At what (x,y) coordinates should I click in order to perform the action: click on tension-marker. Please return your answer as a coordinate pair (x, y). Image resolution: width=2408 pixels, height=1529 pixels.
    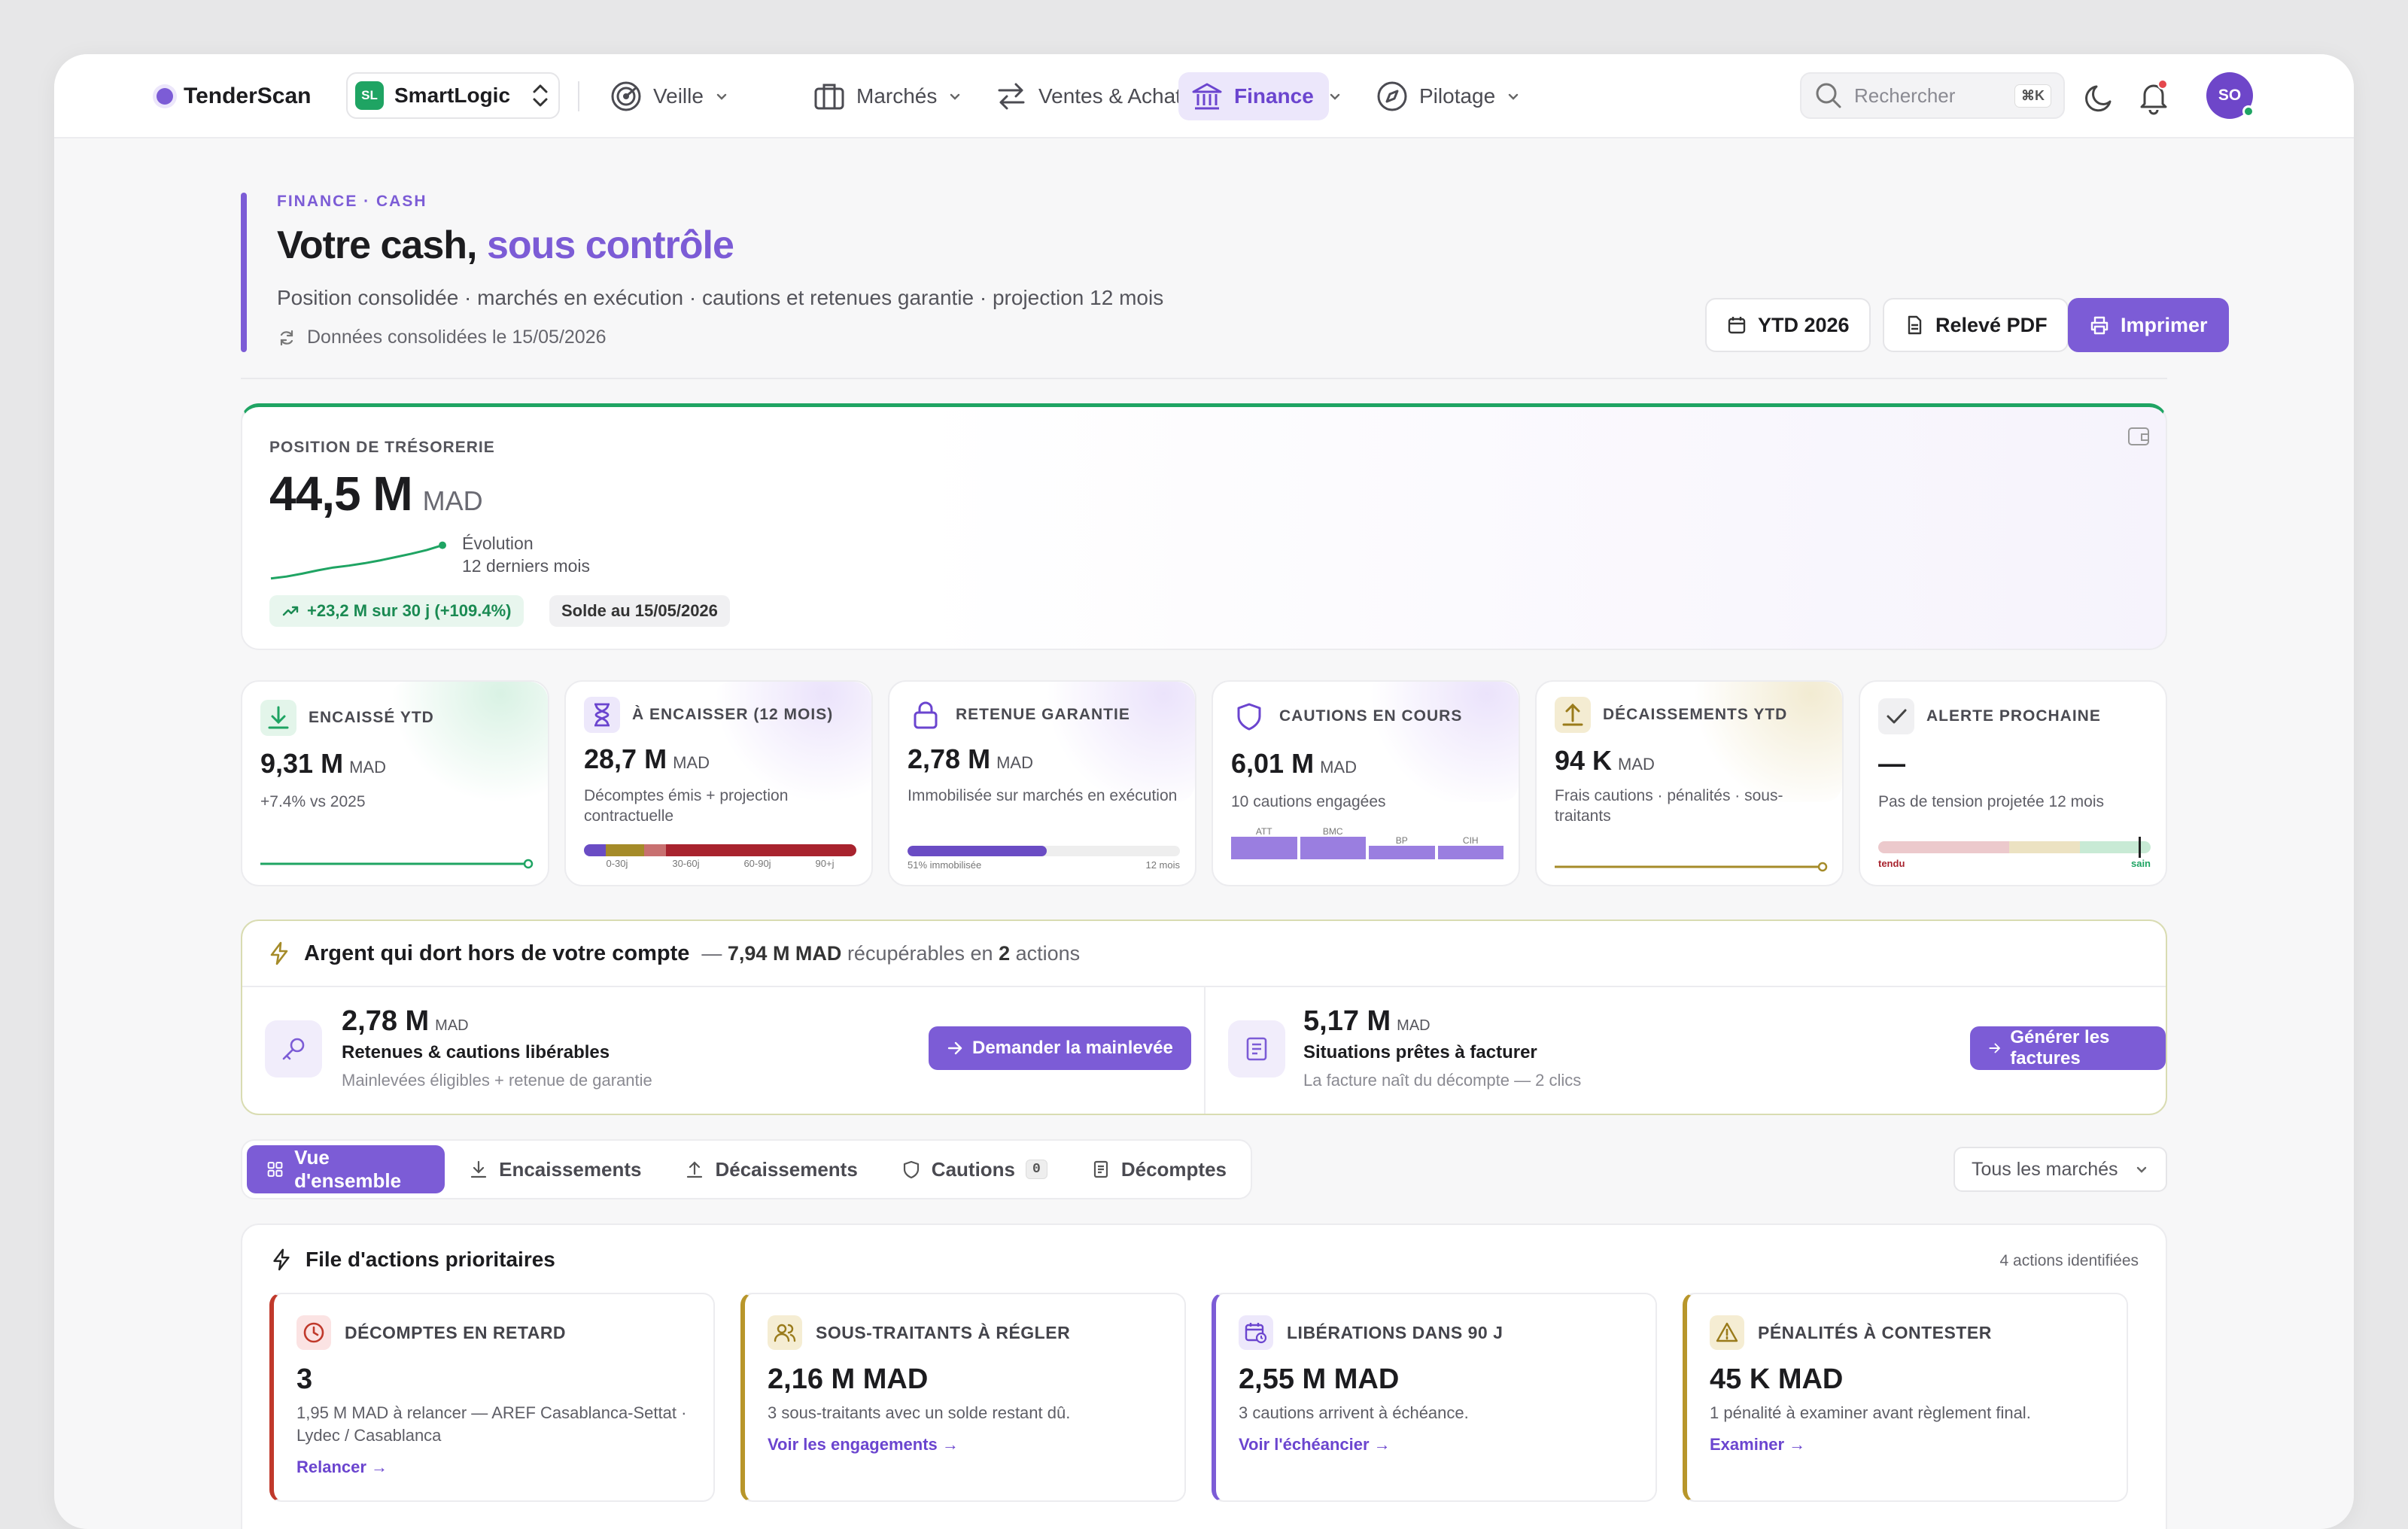
    Looking at the image, I should click on (2140, 847).